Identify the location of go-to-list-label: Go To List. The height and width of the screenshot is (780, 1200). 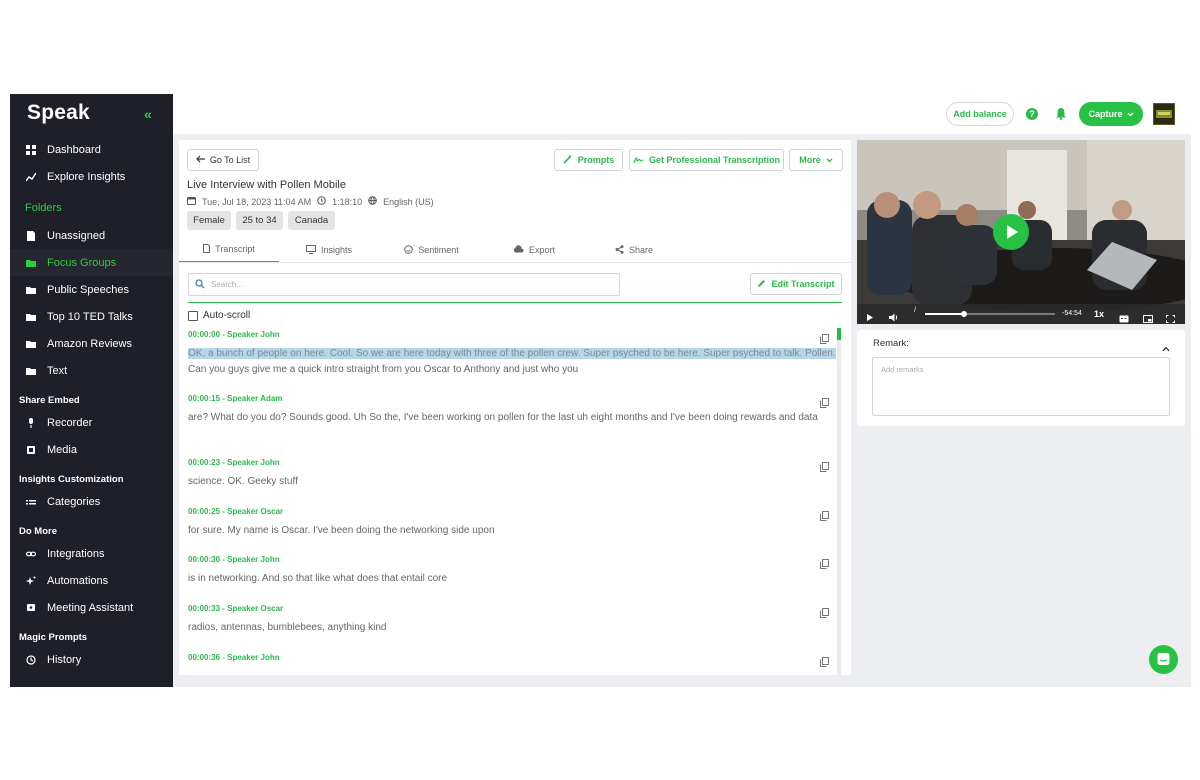
(230, 160).